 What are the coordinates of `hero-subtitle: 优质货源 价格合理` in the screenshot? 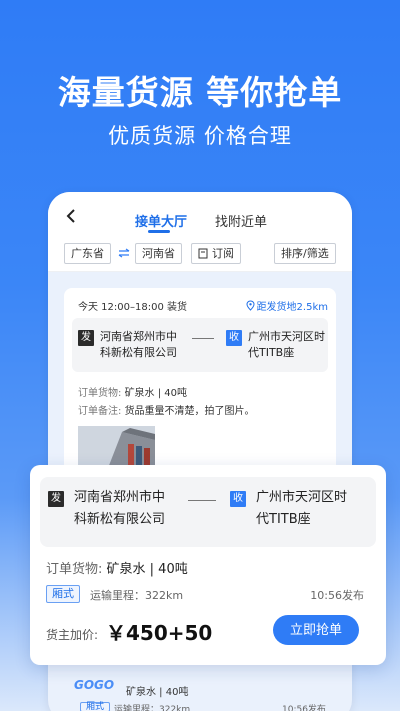 It's located at (200, 136).